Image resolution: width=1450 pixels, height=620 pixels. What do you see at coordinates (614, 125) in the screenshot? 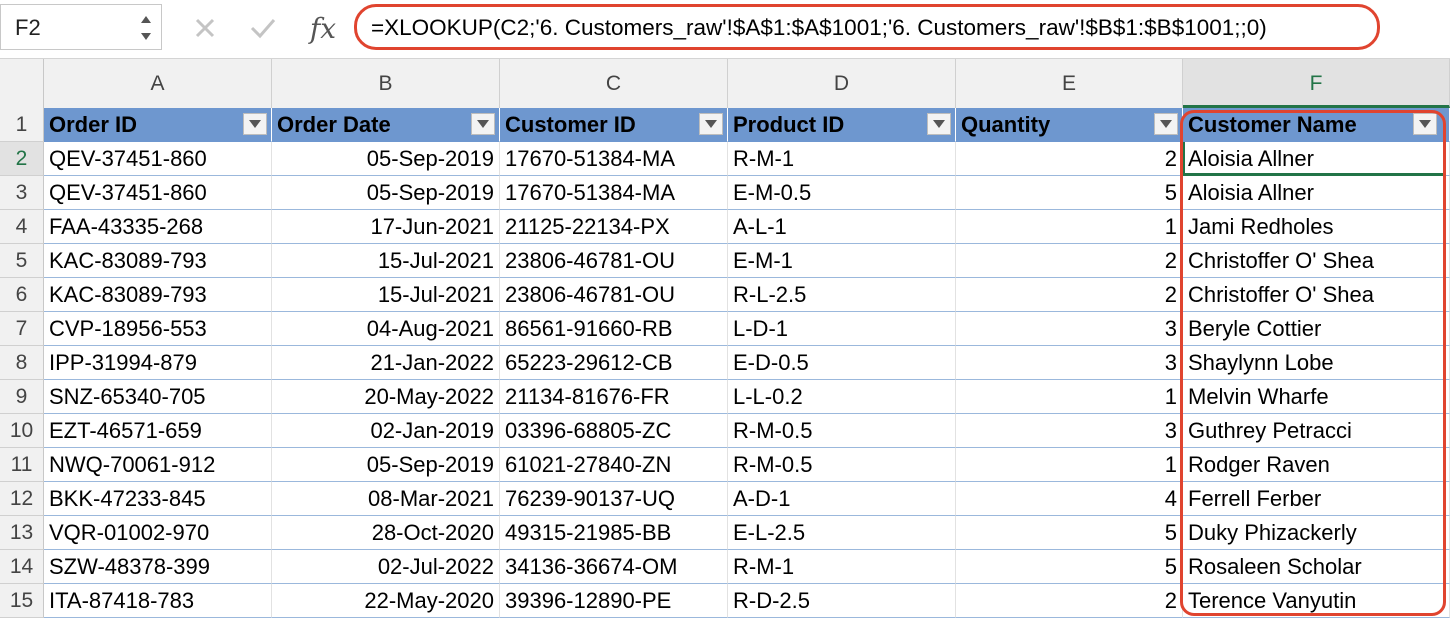
I see `header-customer-id: Customer ID` at bounding box center [614, 125].